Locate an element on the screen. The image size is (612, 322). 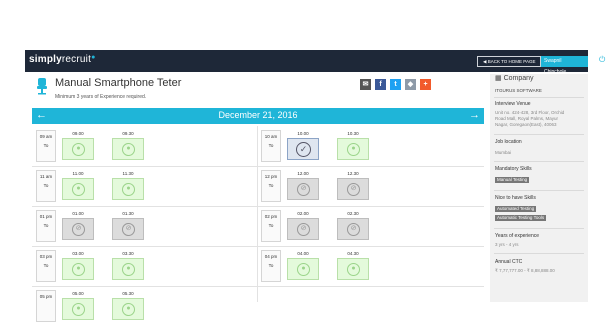
venue-line: Nagar, Goregaon(East), 40063 is located at coordinates (526, 124).